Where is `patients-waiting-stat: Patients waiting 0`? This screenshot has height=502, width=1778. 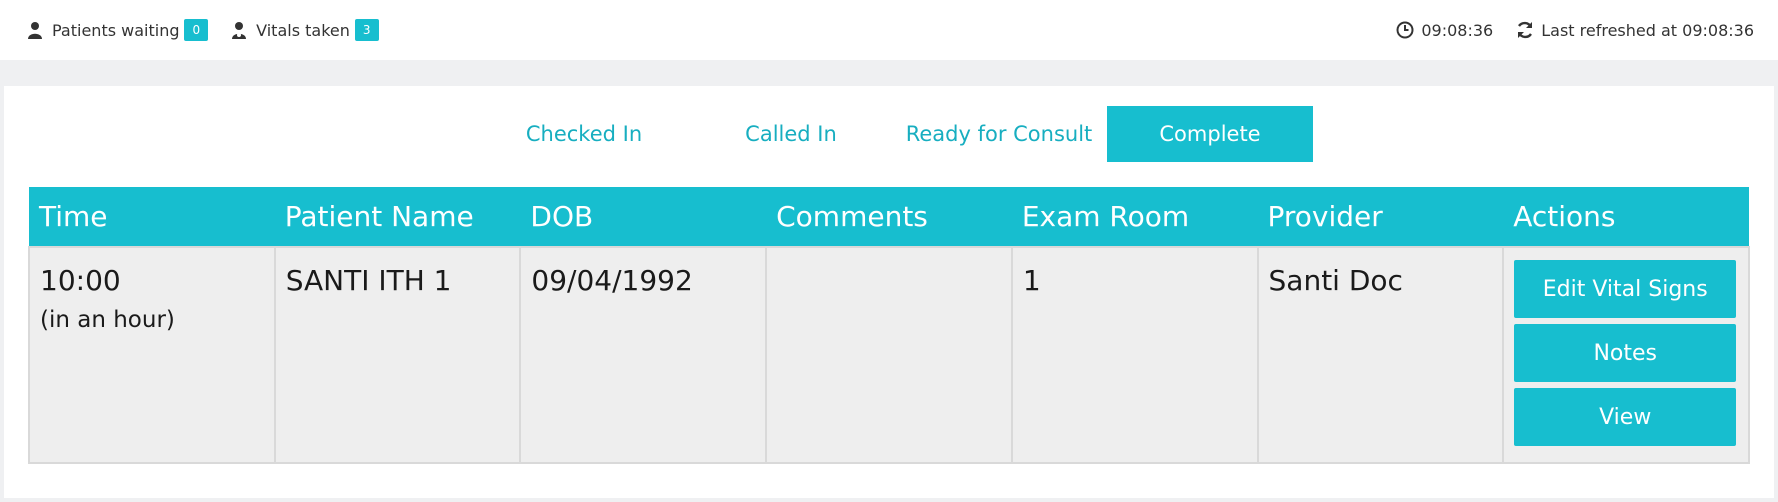 patients-waiting-stat: Patients waiting 0 is located at coordinates (117, 30).